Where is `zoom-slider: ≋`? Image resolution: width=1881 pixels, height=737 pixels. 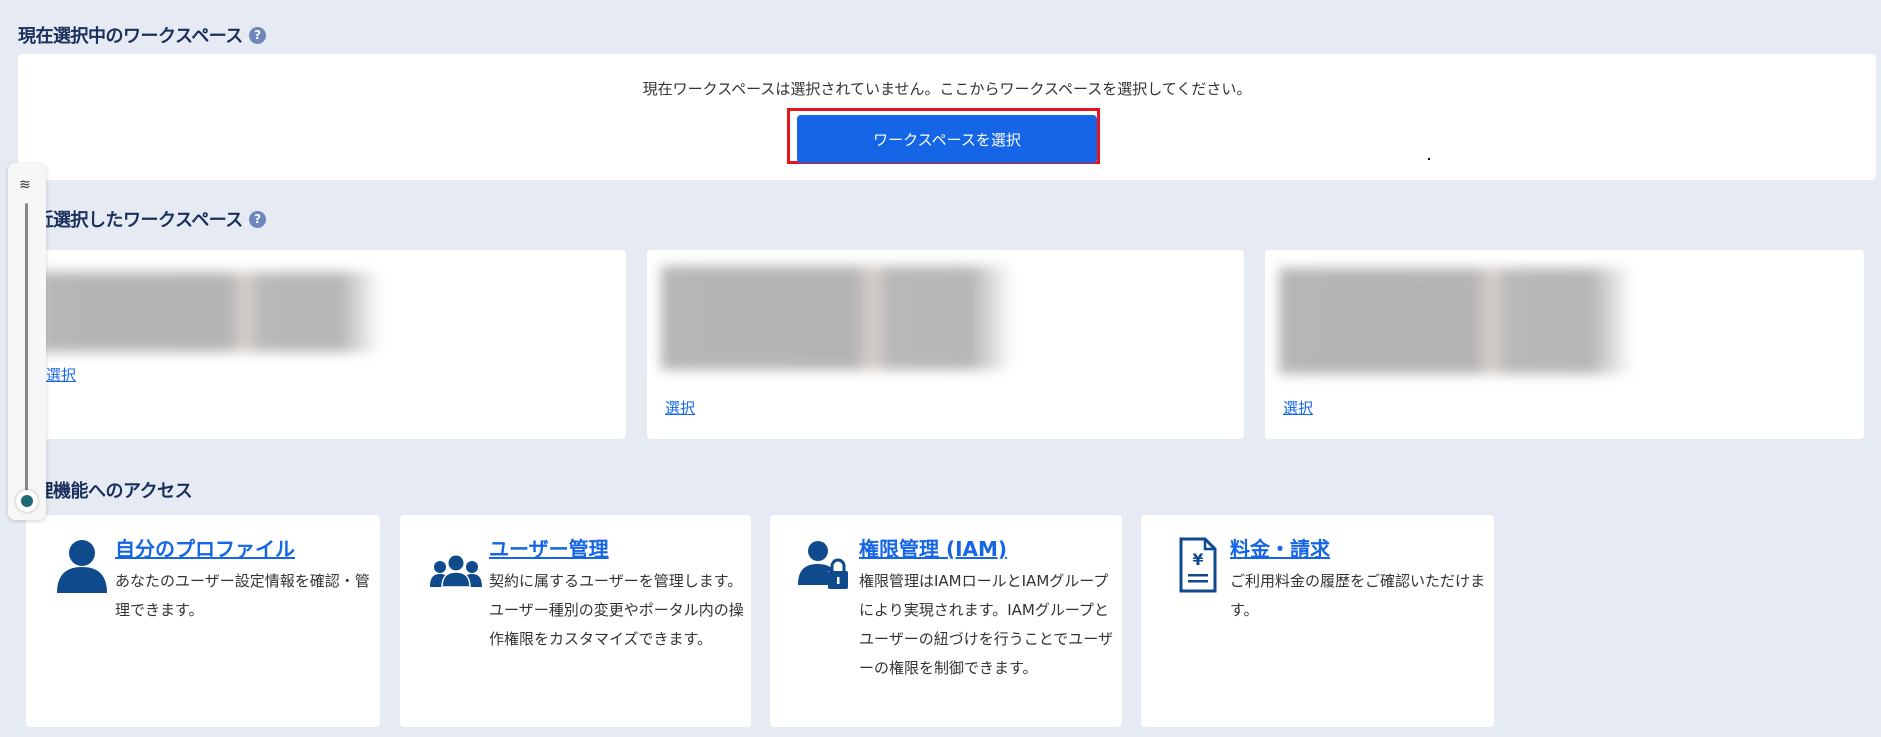 zoom-slider: ≋ is located at coordinates (27, 341).